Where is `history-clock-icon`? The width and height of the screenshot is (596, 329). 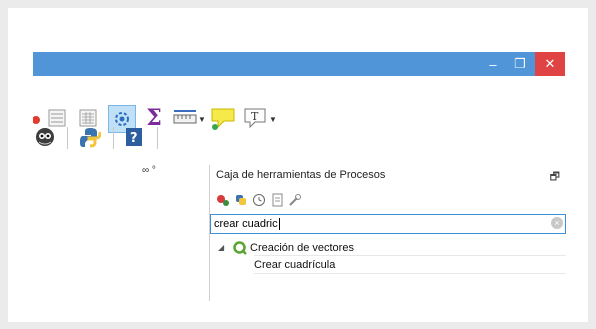
history-clock-icon is located at coordinates (259, 200).